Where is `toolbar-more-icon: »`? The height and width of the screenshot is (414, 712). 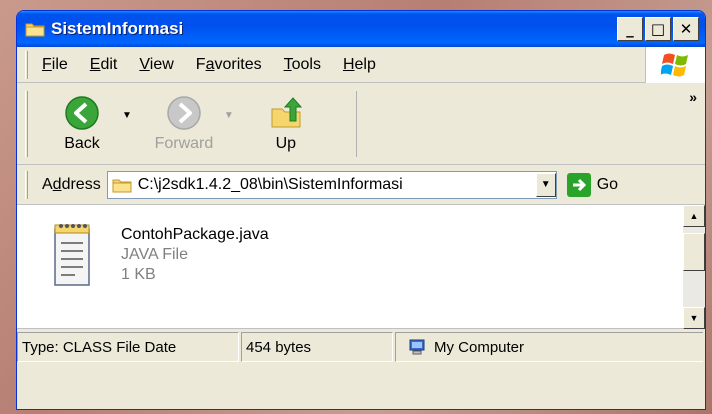 toolbar-more-icon: » is located at coordinates (693, 97).